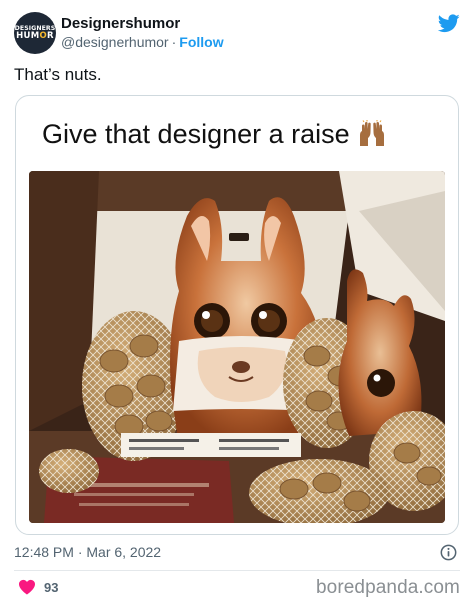 The image size is (474, 606). What do you see at coordinates (27, 587) in the screenshot?
I see `heart-icon` at bounding box center [27, 587].